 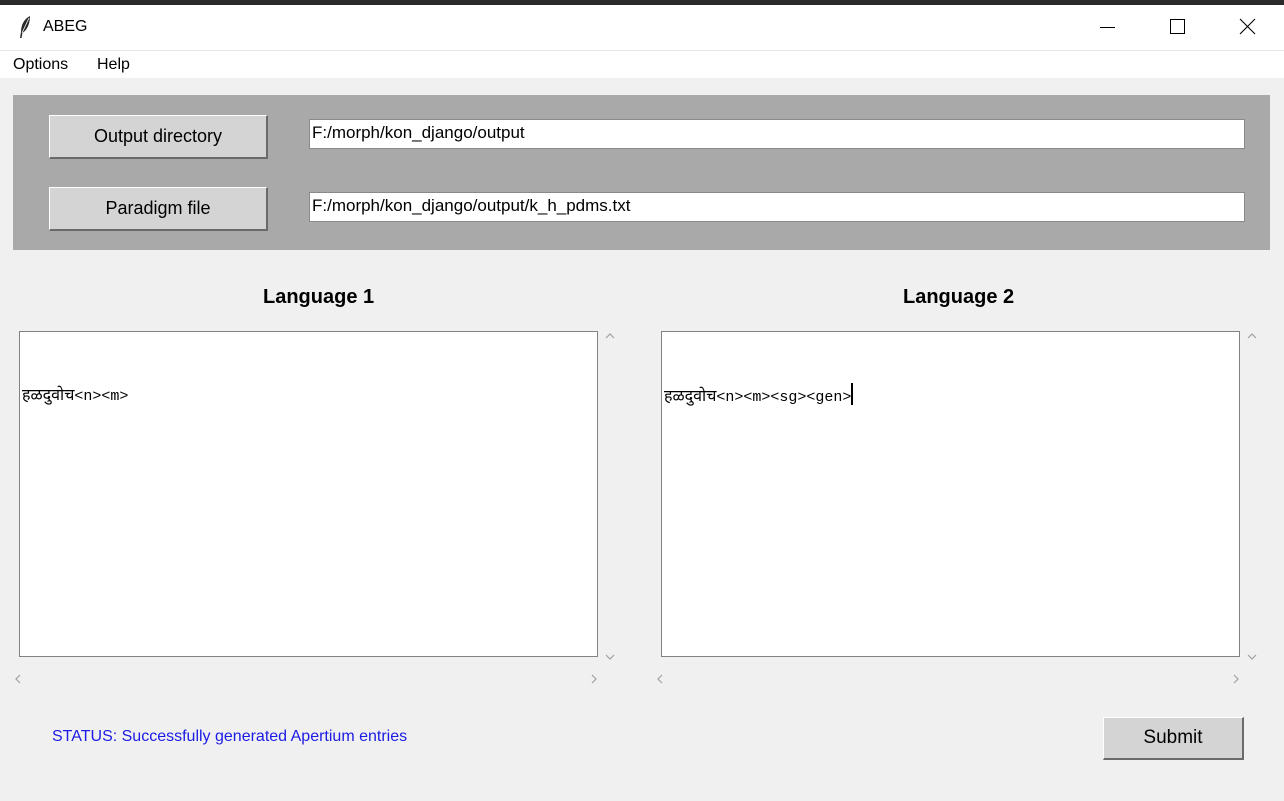 What do you see at coordinates (959, 297) in the screenshot?
I see `language-2-label: Language 2` at bounding box center [959, 297].